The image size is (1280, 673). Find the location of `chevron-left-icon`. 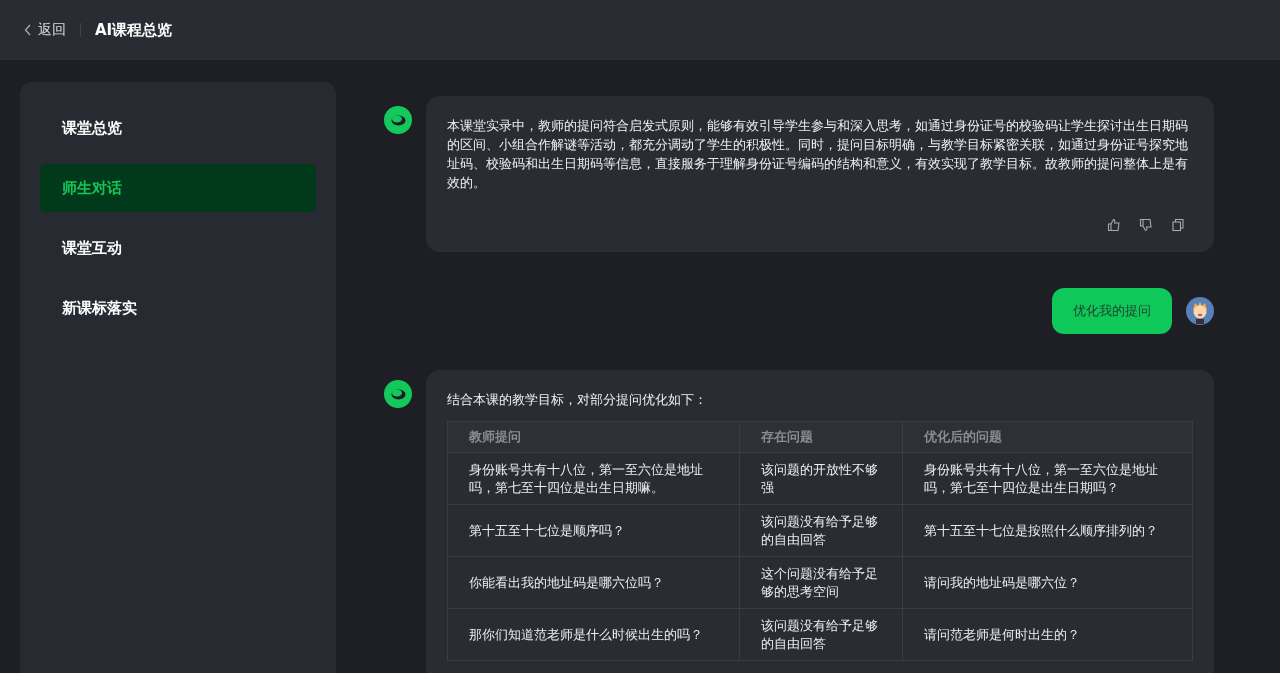

chevron-left-icon is located at coordinates (28, 30).